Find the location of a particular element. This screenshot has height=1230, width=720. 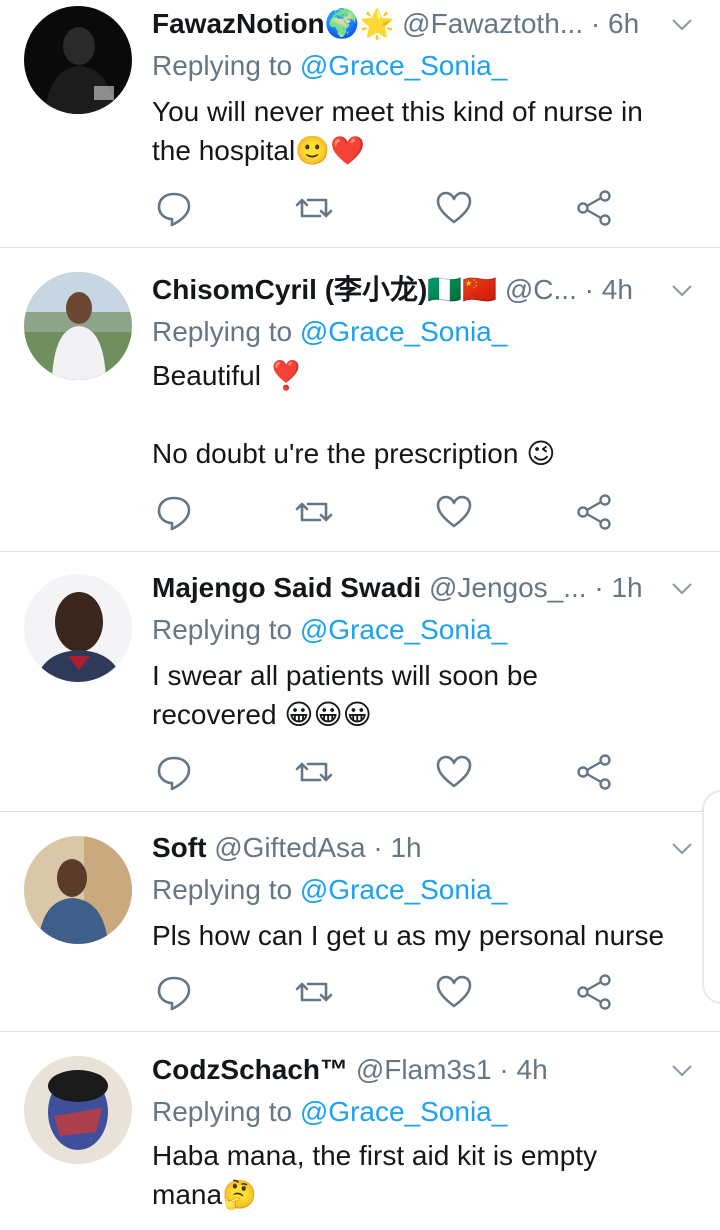

tweet-header: Majengo Said Swadi @Jengos_... · 1h is located at coordinates (406, 588).